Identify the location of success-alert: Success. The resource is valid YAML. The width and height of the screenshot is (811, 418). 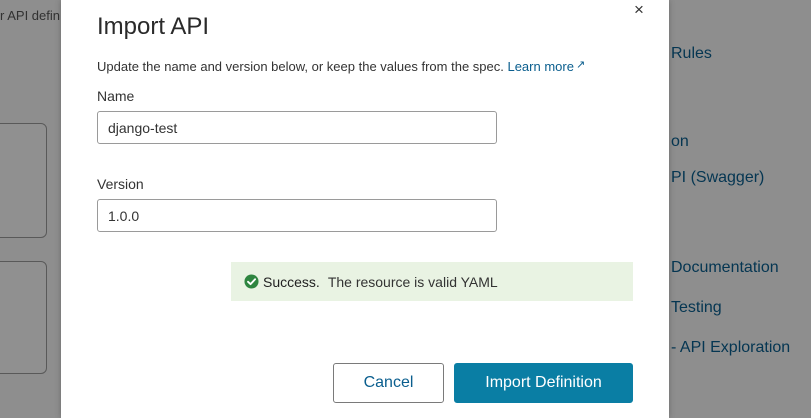
(432, 281).